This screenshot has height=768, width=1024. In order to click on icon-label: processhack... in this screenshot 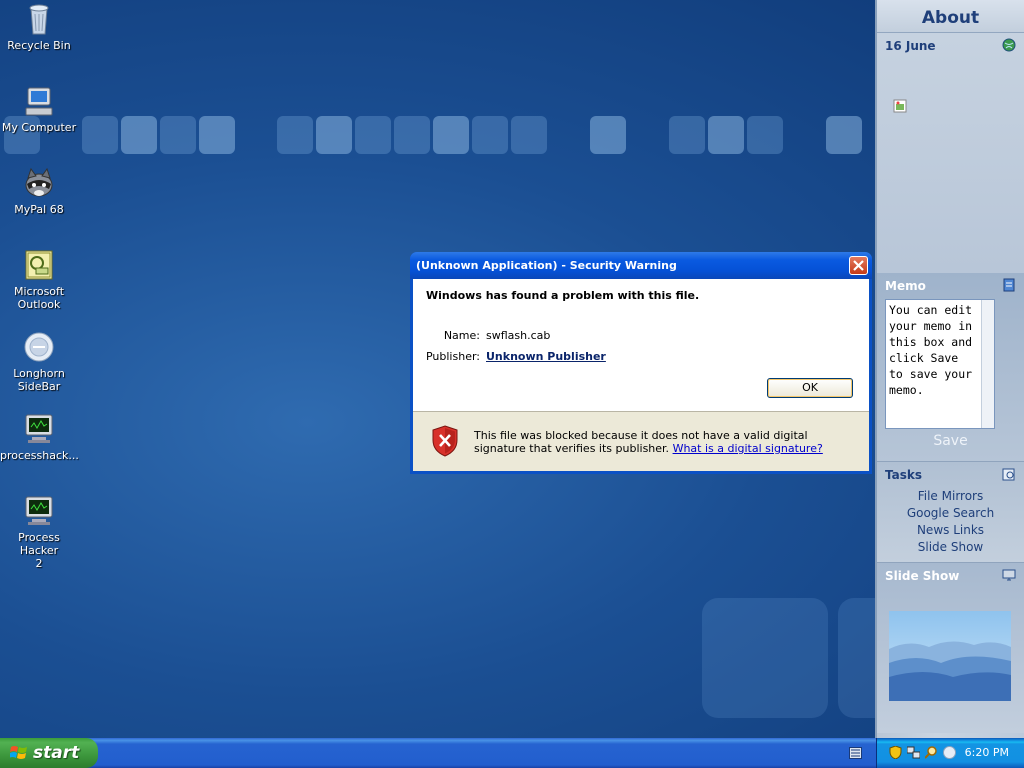, I will do `click(39, 455)`.